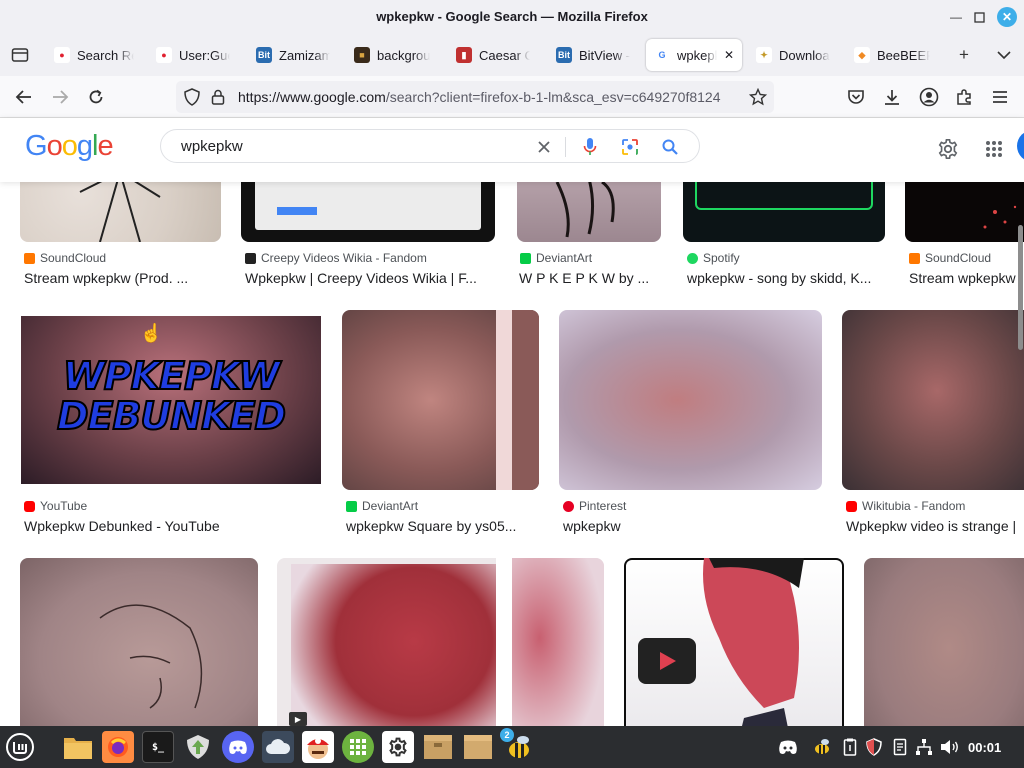  Describe the element at coordinates (193, 55) in the screenshot. I see `browser-tab: ● User:Gue` at that location.